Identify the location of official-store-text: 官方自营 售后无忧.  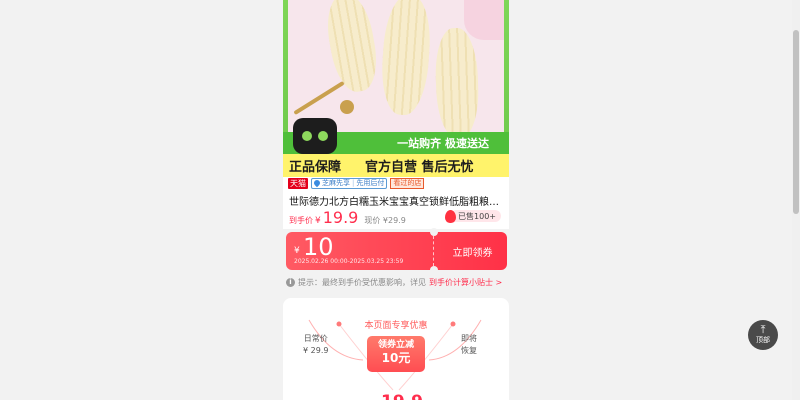
(419, 167).